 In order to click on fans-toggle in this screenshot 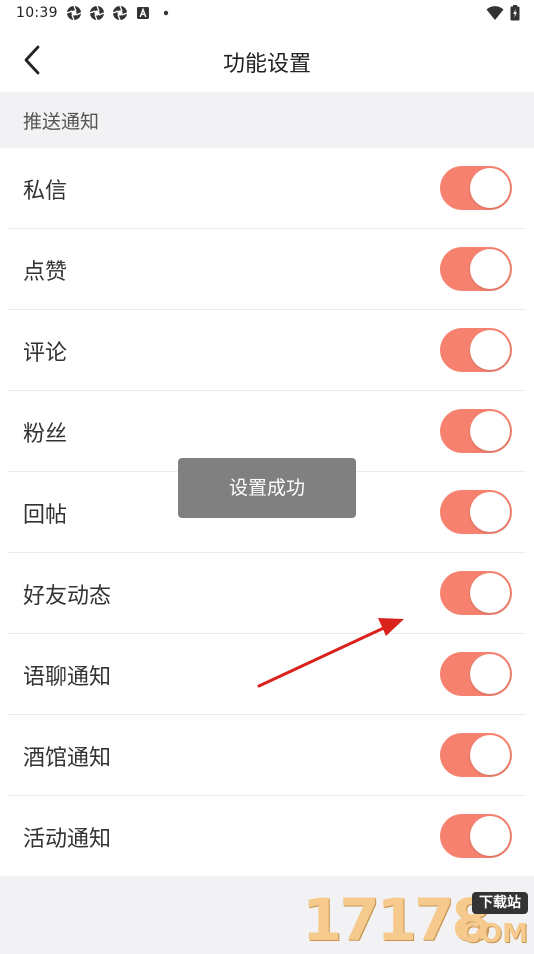, I will do `click(476, 431)`.